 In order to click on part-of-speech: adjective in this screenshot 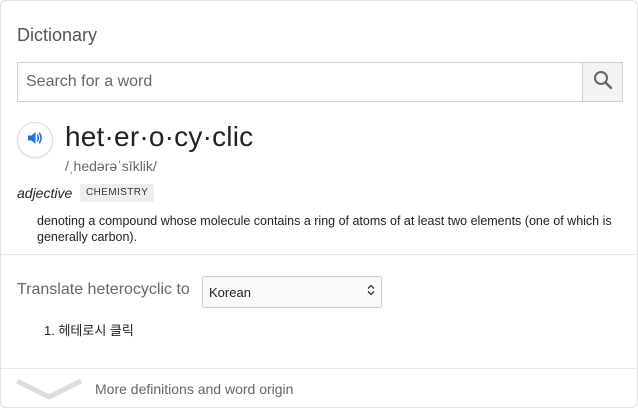, I will do `click(45, 193)`.